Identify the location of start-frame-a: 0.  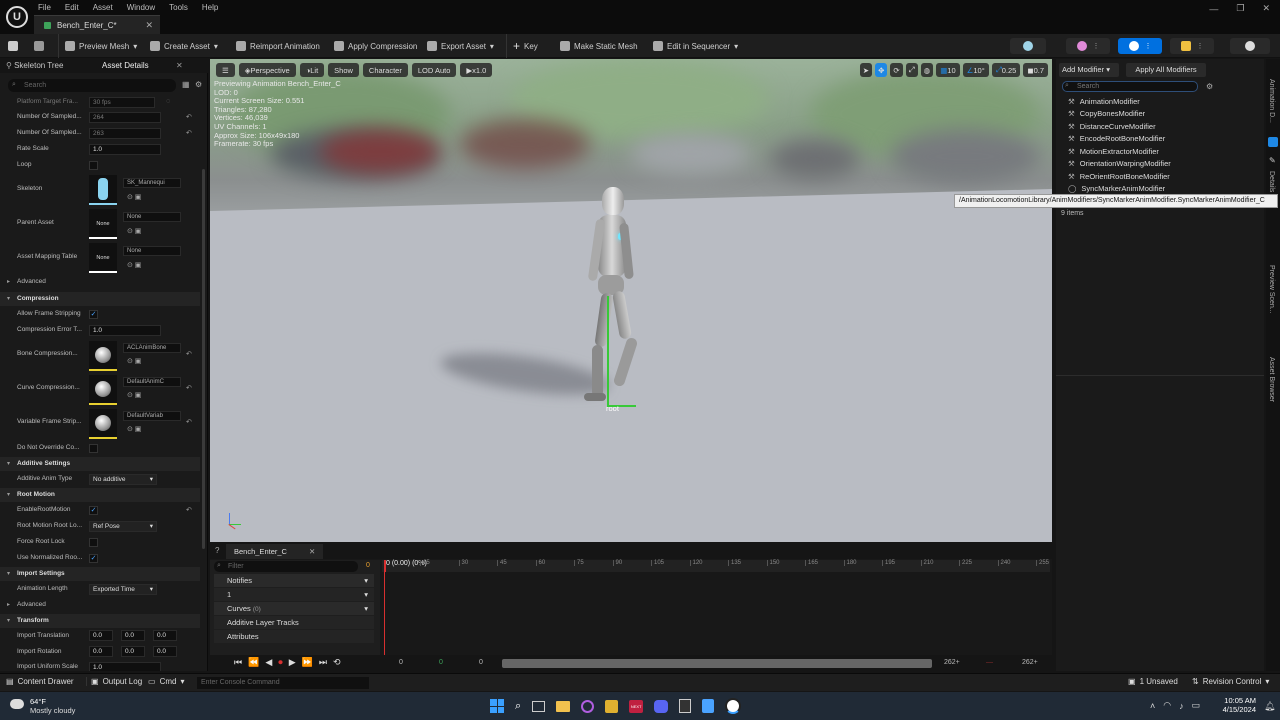
(401, 662).